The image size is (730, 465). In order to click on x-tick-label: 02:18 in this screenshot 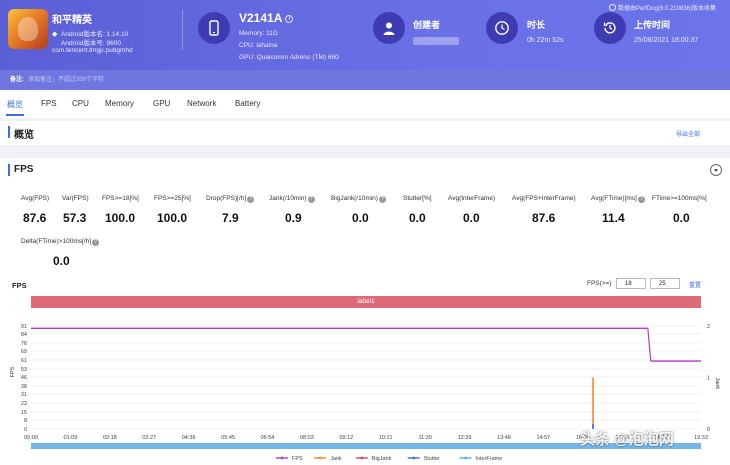, I will do `click(110, 438)`.